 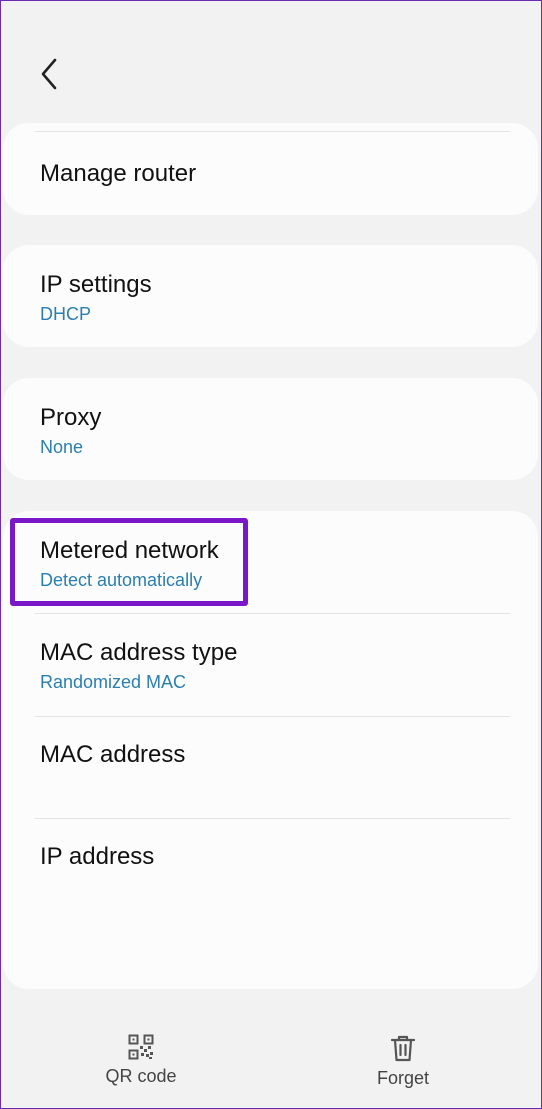 What do you see at coordinates (403, 1048) in the screenshot?
I see `trash-icon` at bounding box center [403, 1048].